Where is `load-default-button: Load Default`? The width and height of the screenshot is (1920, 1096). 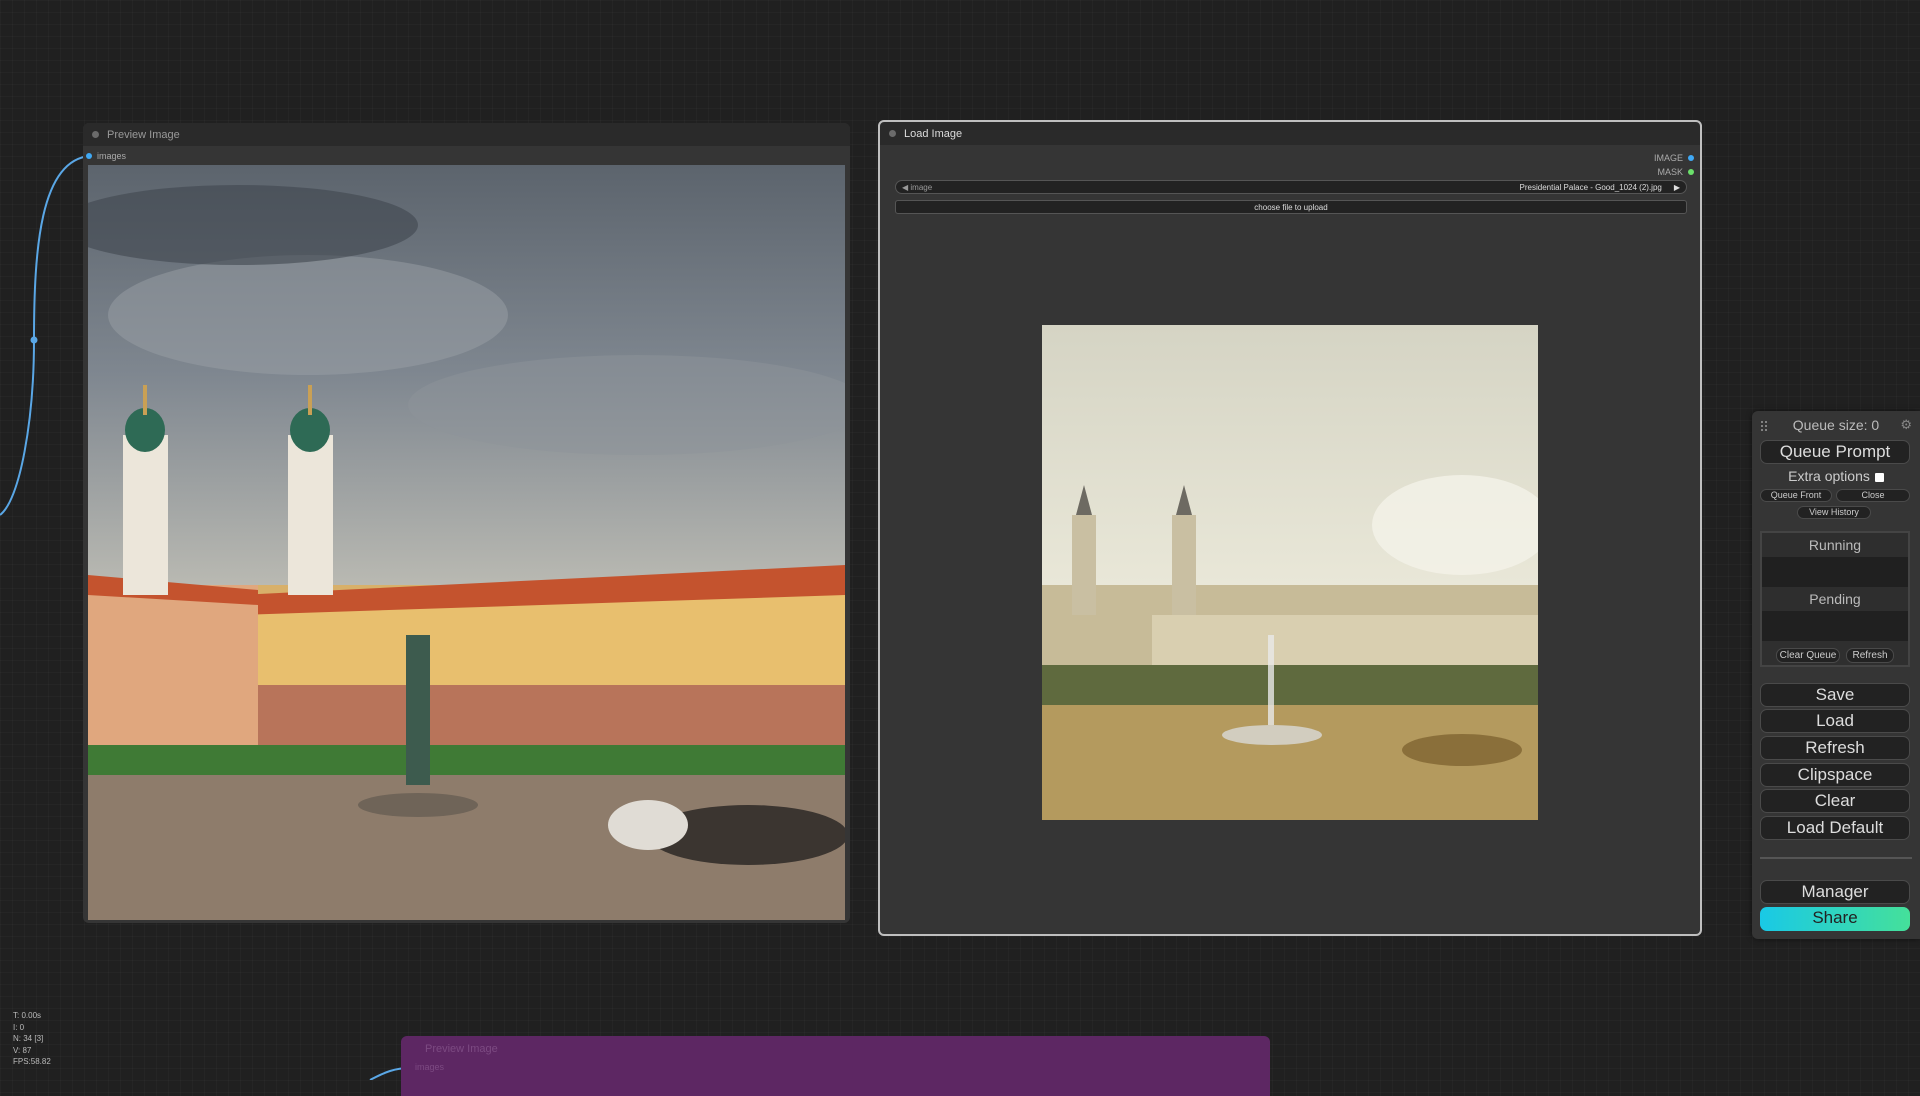 load-default-button: Load Default is located at coordinates (1835, 828).